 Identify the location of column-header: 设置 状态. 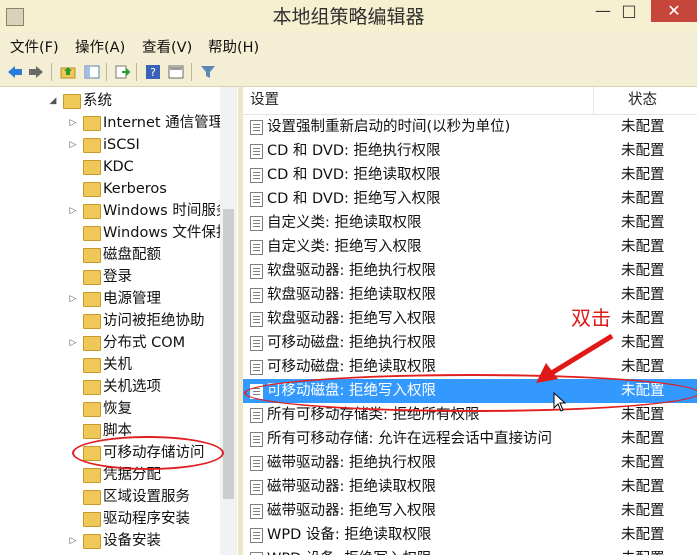
(470, 101).